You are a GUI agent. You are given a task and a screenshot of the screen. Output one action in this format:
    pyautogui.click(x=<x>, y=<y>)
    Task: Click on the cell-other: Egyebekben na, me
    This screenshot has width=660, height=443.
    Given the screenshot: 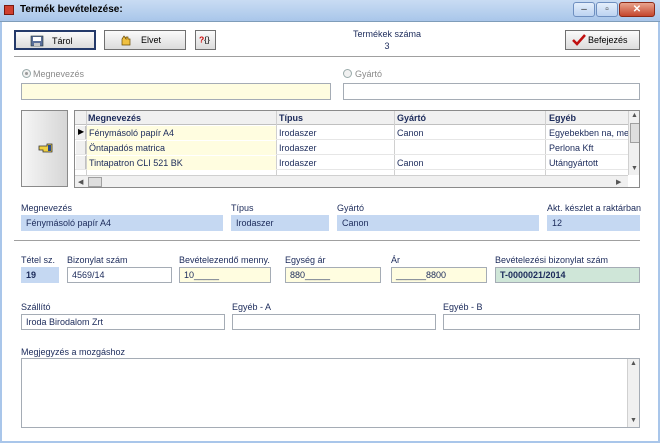 What is the action you would take?
    pyautogui.click(x=588, y=133)
    